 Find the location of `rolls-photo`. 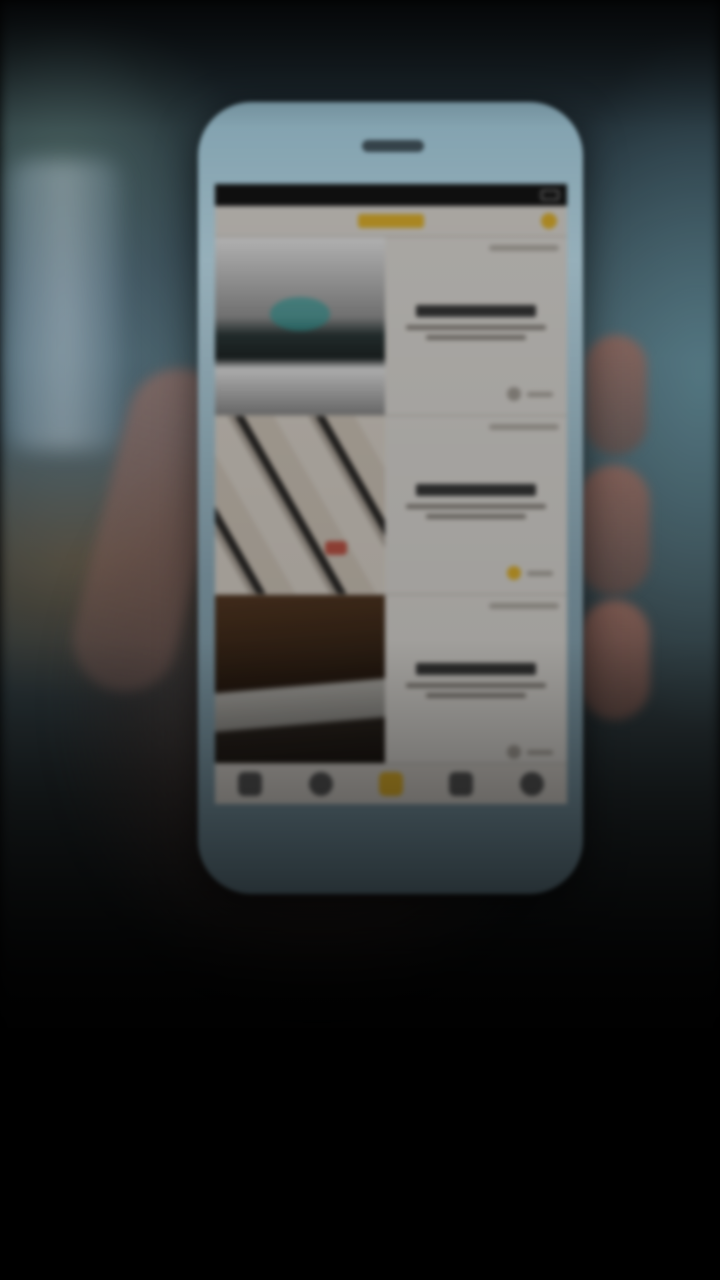

rolls-photo is located at coordinates (300, 505).